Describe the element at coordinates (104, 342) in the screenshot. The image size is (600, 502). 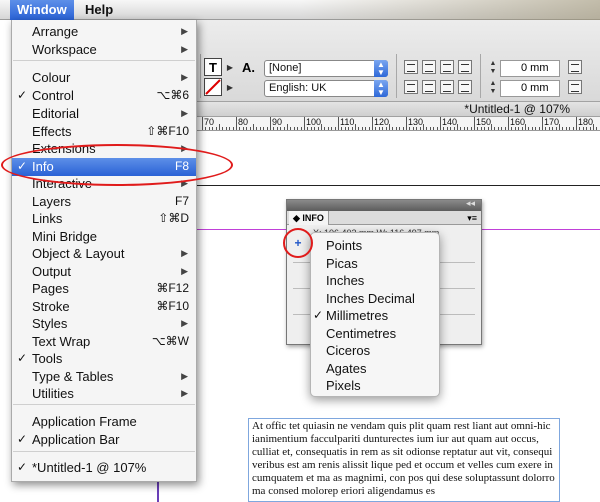
I see `menu-item: Text Wrap ⌥⌘W` at that location.